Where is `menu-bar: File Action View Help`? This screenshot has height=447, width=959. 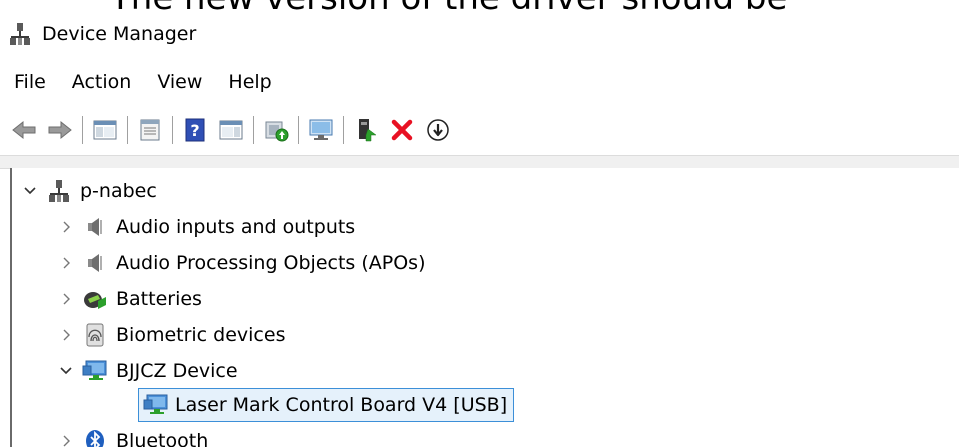
menu-bar: File Action View Help is located at coordinates (479, 82).